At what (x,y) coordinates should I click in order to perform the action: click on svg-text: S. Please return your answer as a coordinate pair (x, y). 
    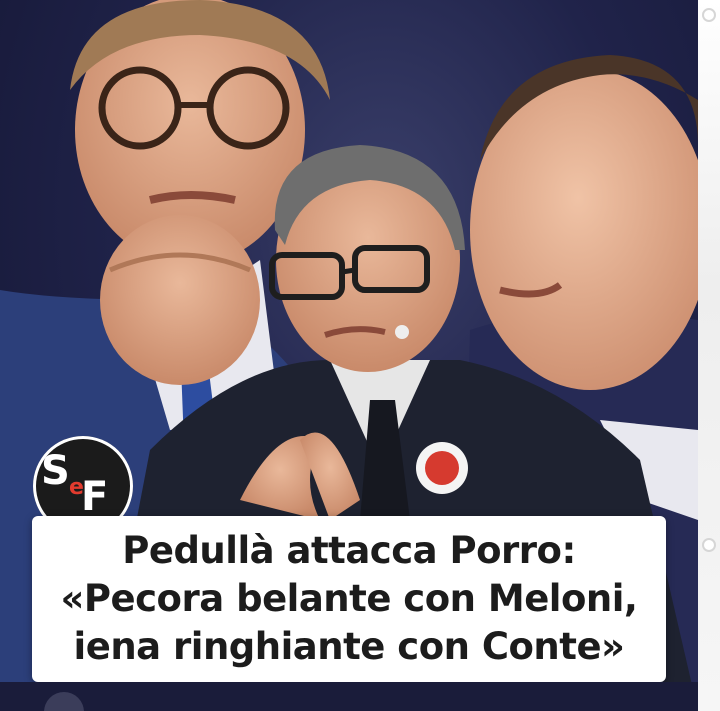
    Looking at the image, I should click on (55, 471).